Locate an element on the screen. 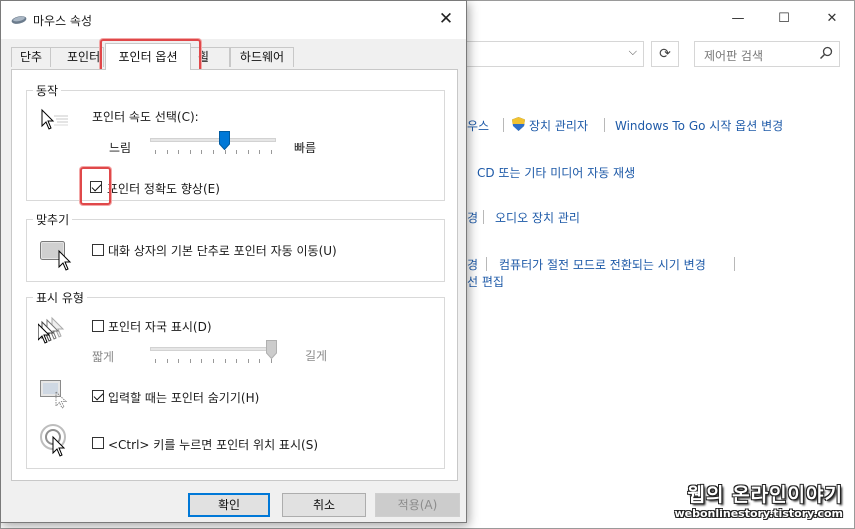  minimize-button: — is located at coordinates (738, 19).